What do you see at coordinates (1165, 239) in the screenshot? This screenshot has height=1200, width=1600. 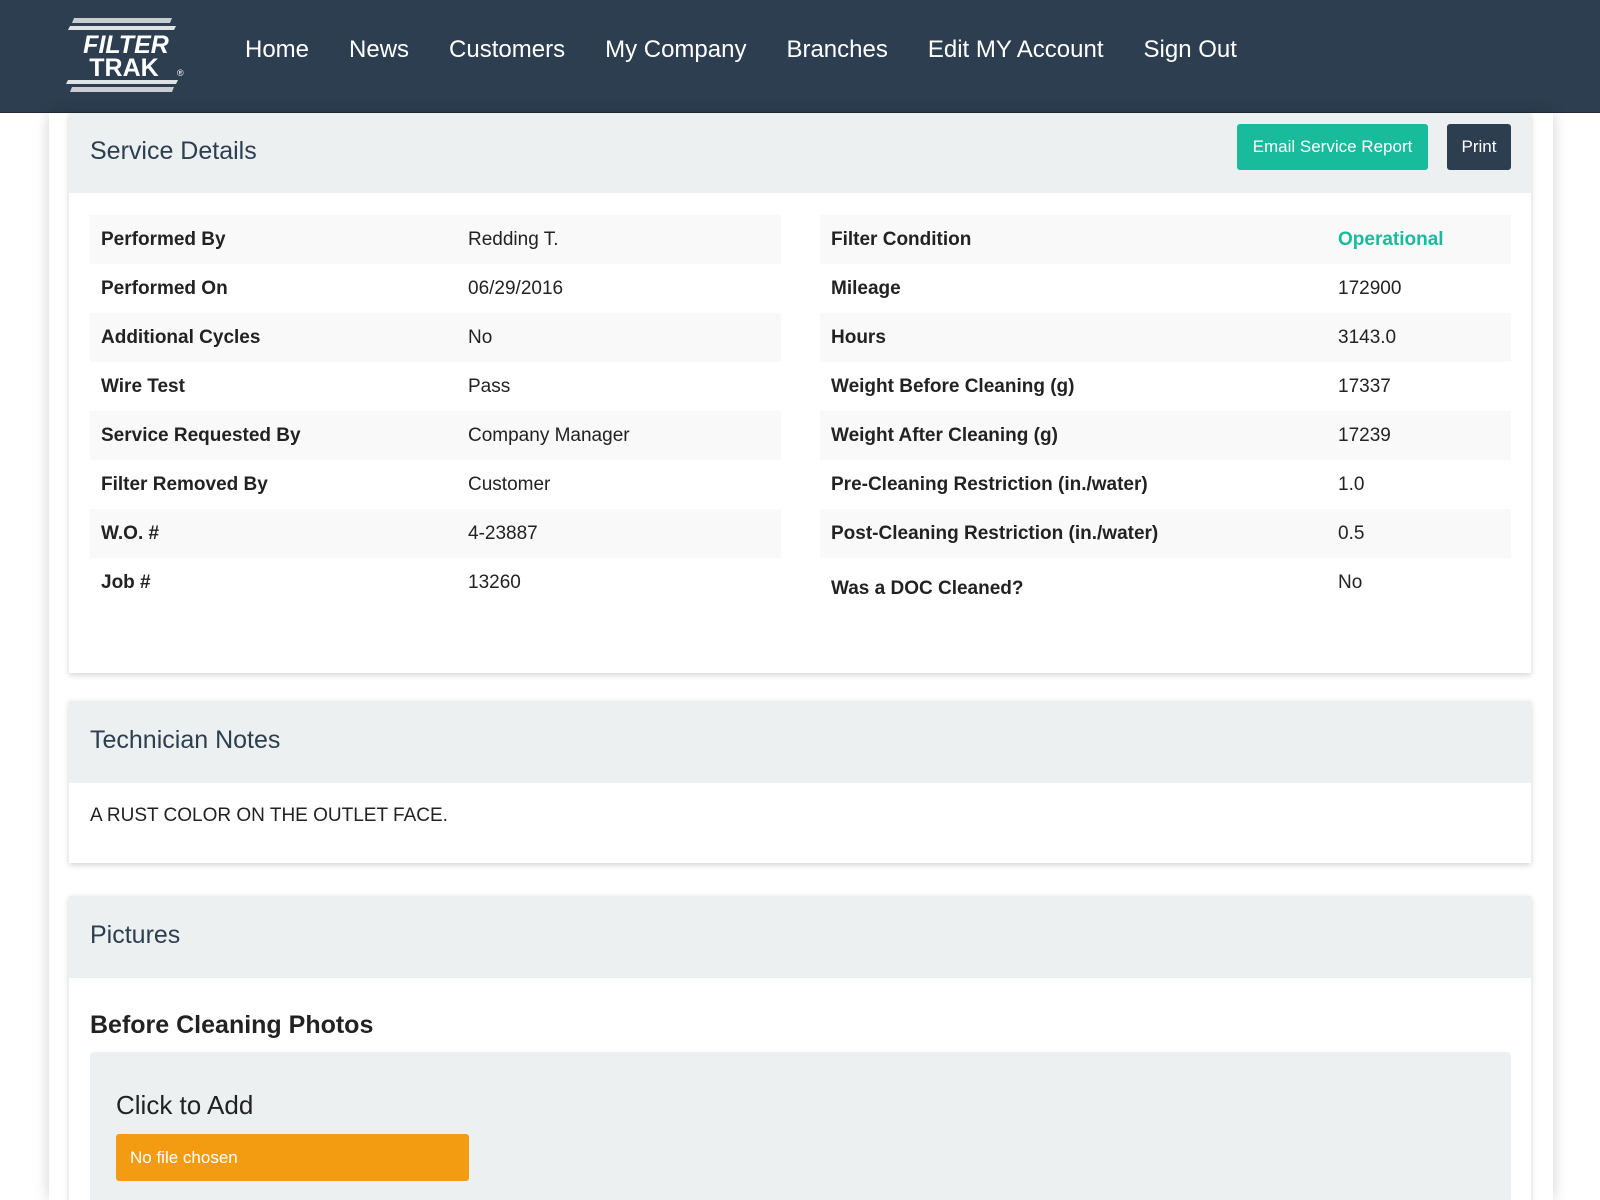 I see `table-row: Filter Condition Operational` at bounding box center [1165, 239].